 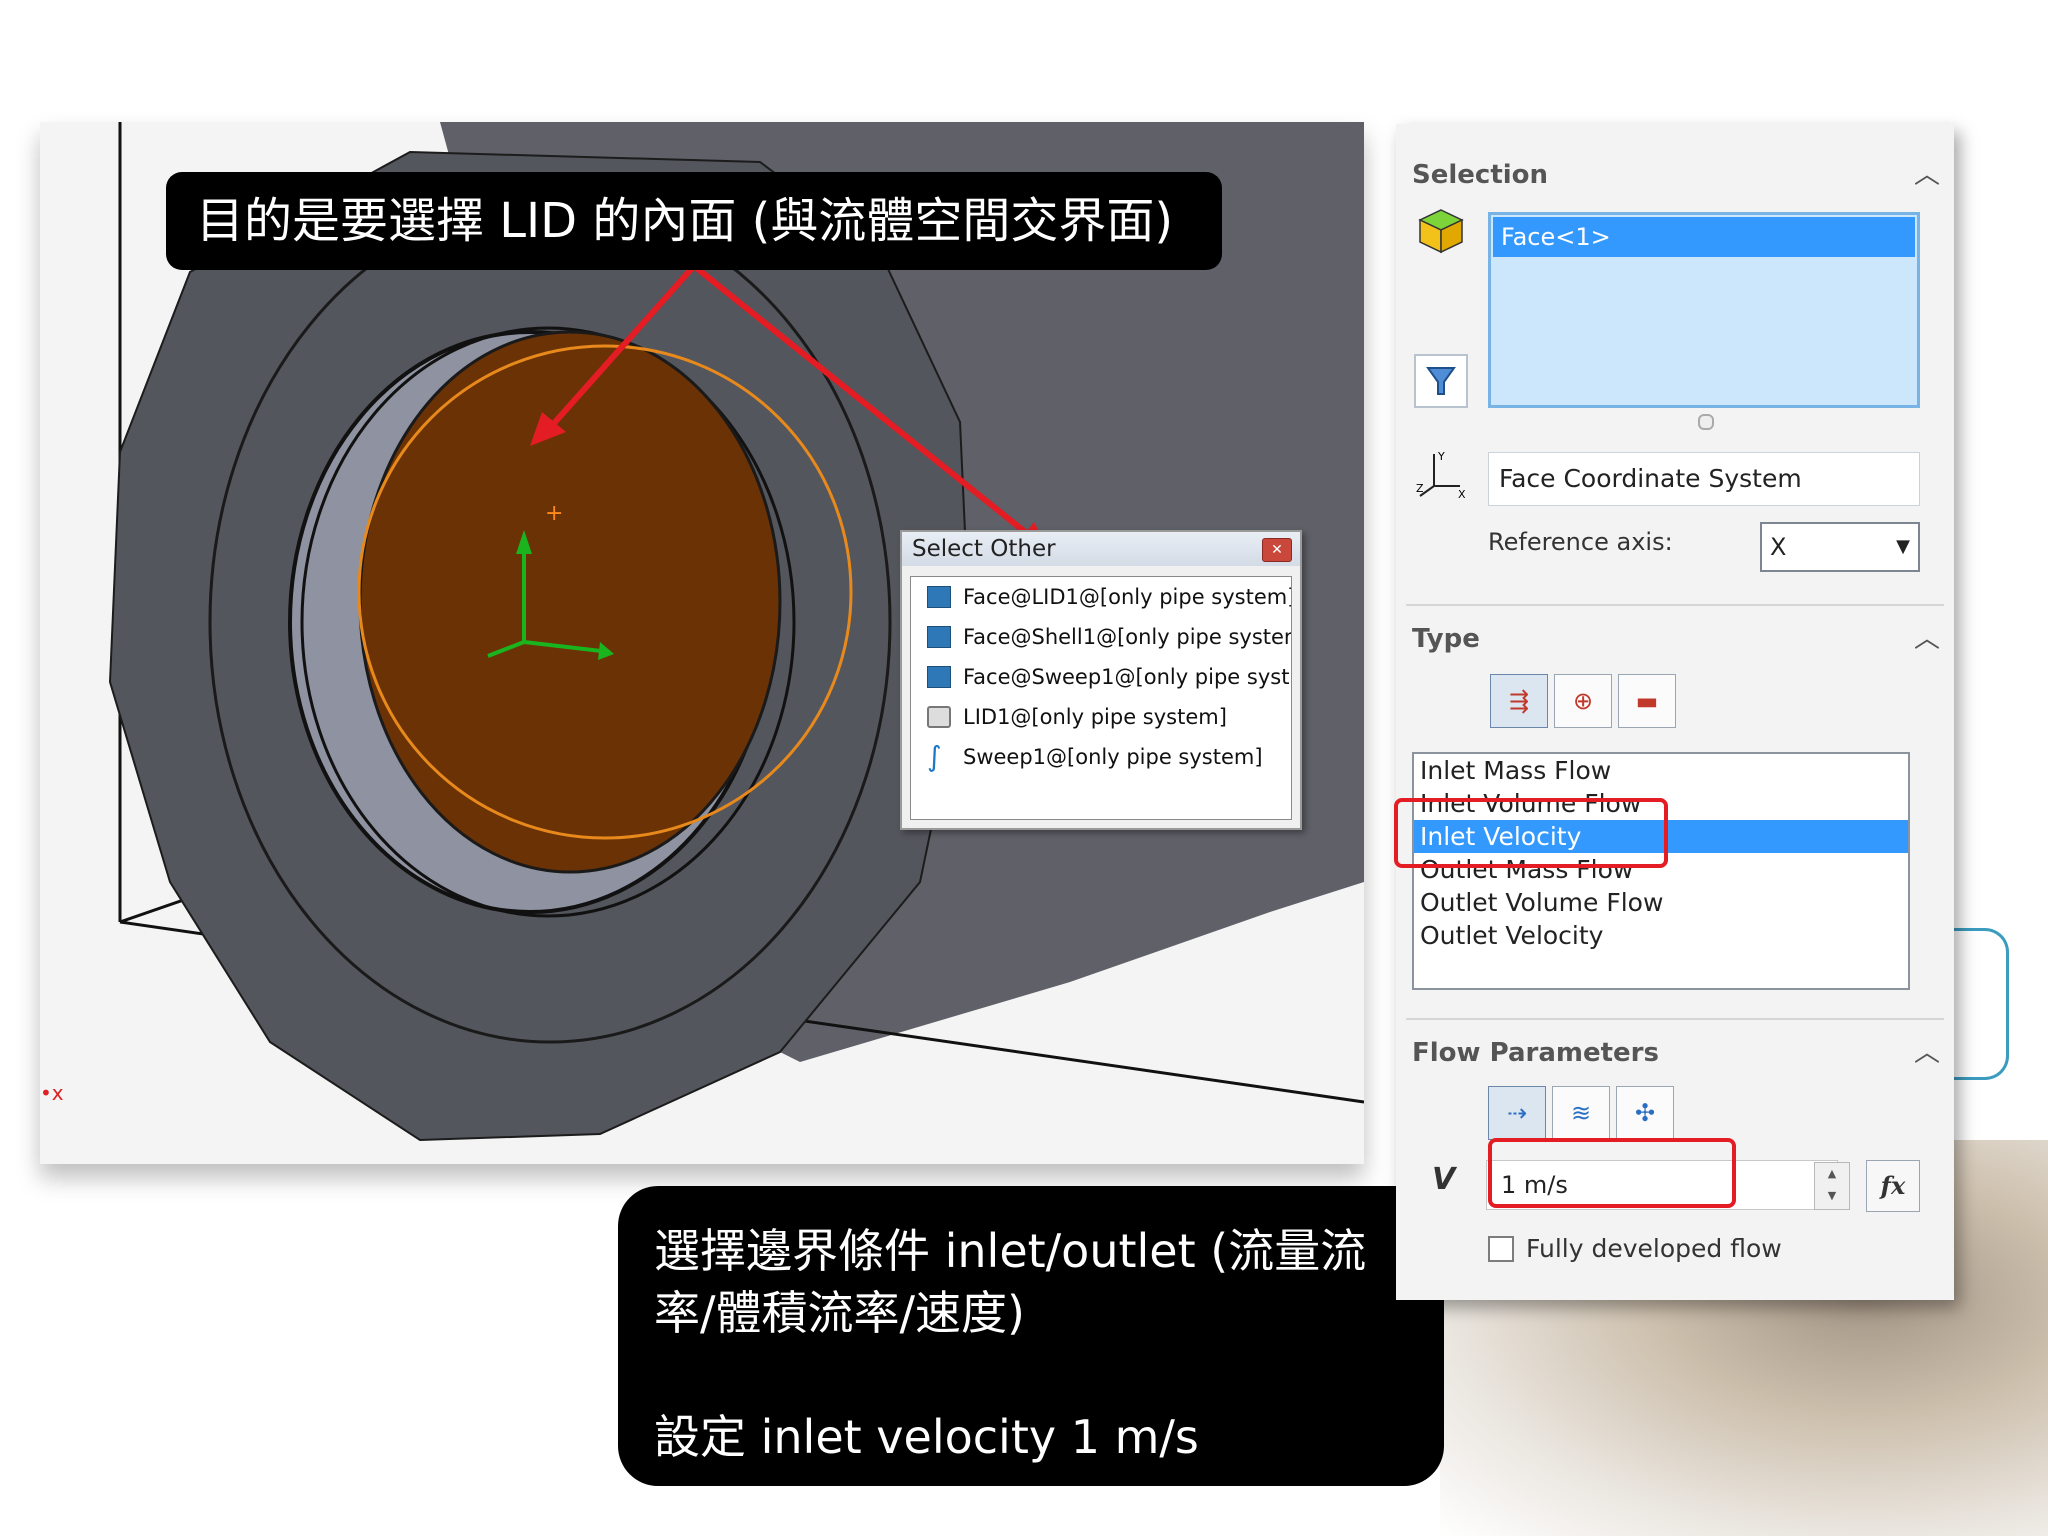 I want to click on reference-axis-select: X ▼, so click(x=1840, y=547).